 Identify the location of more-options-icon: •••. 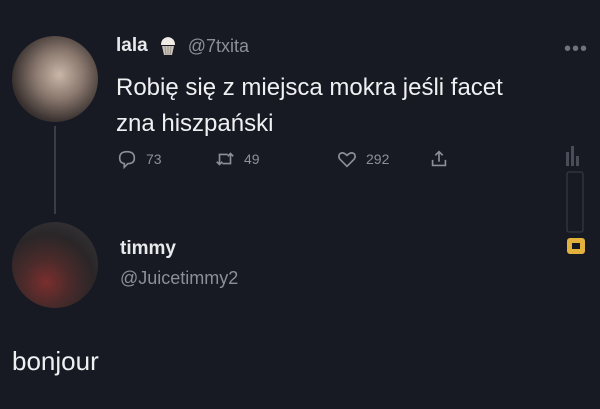
(576, 49).